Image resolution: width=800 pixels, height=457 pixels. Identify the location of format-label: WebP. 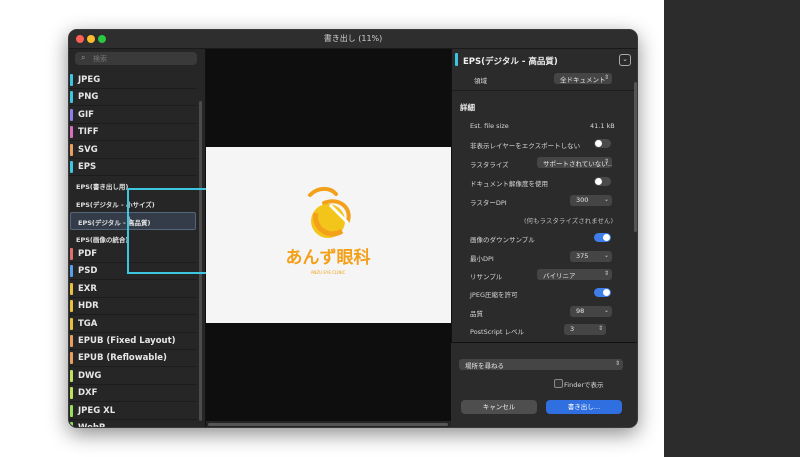
(92, 425).